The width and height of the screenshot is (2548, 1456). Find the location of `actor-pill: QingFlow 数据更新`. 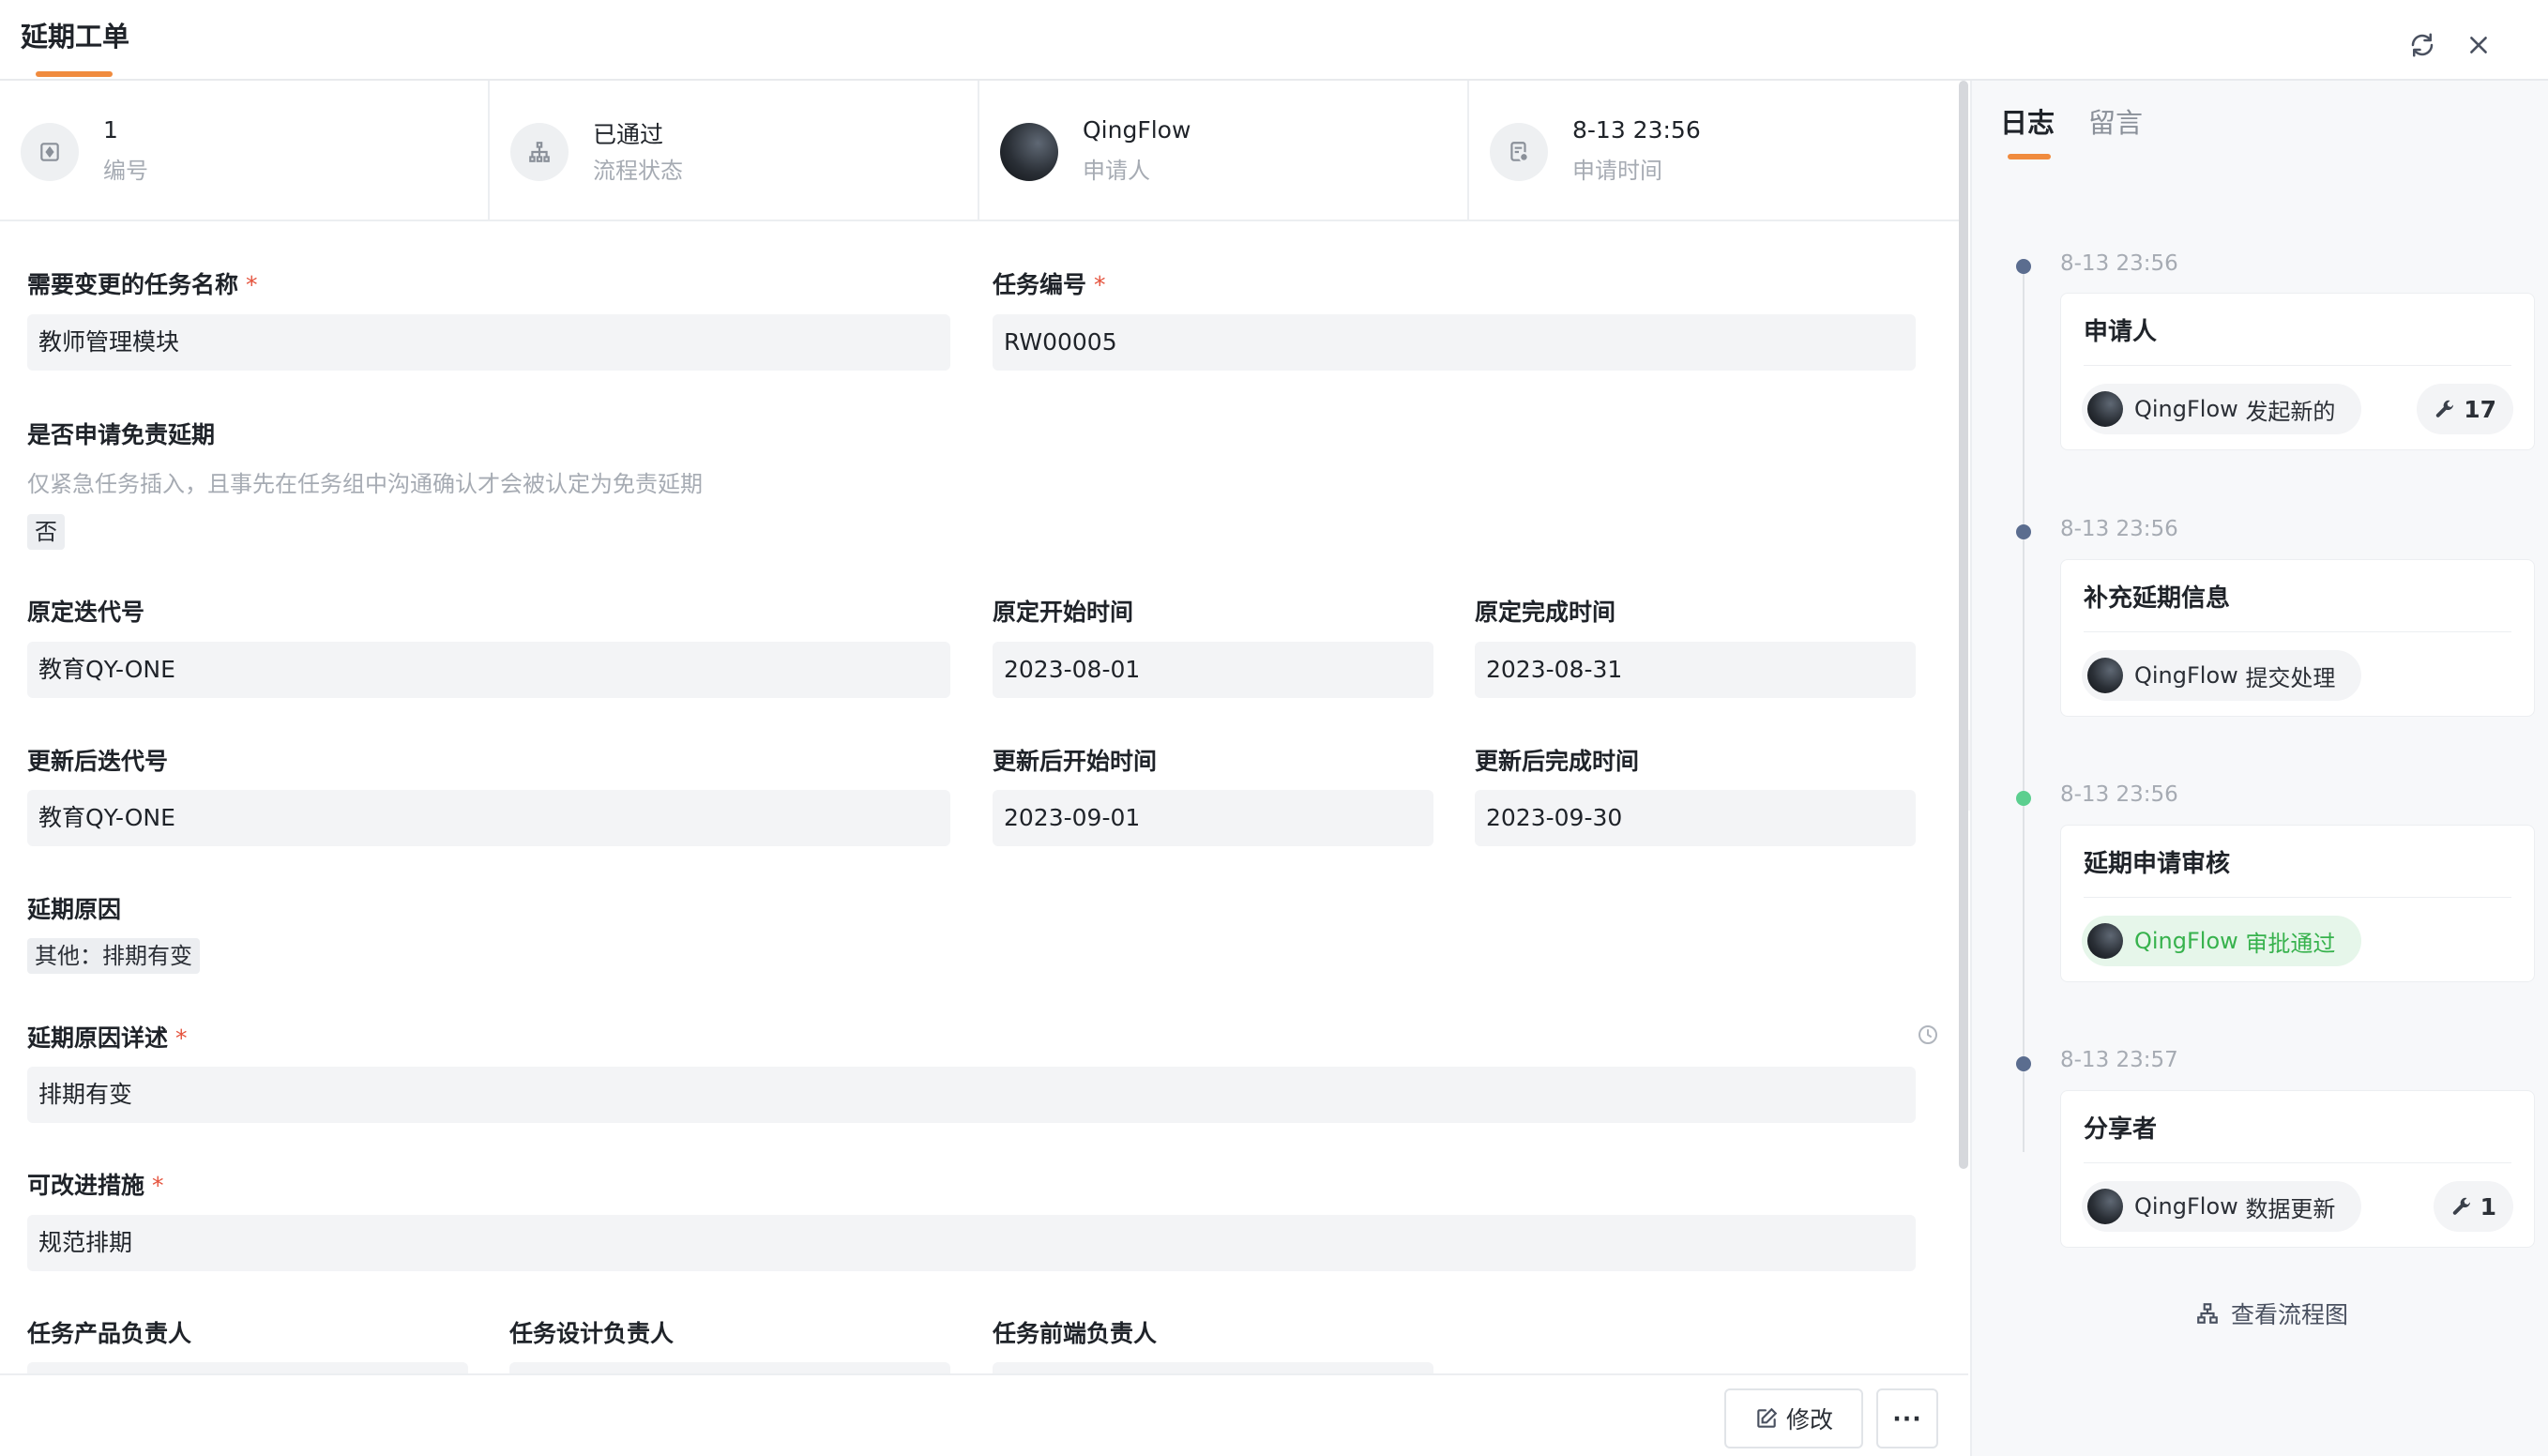

actor-pill: QingFlow 数据更新 is located at coordinates (2222, 1206).